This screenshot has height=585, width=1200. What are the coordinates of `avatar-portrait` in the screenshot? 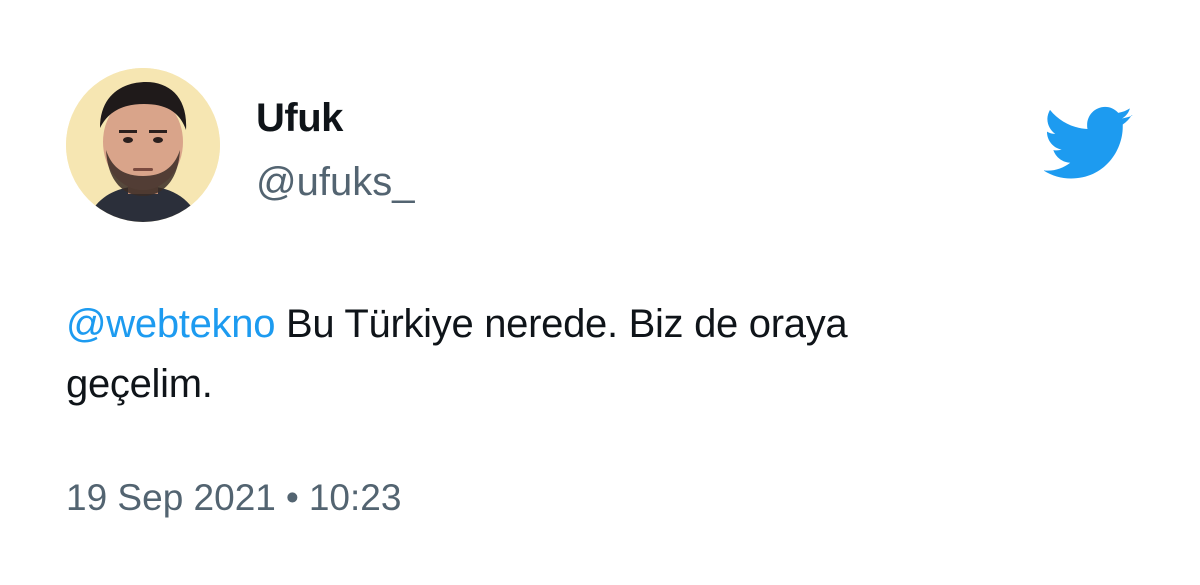 It's located at (143, 145).